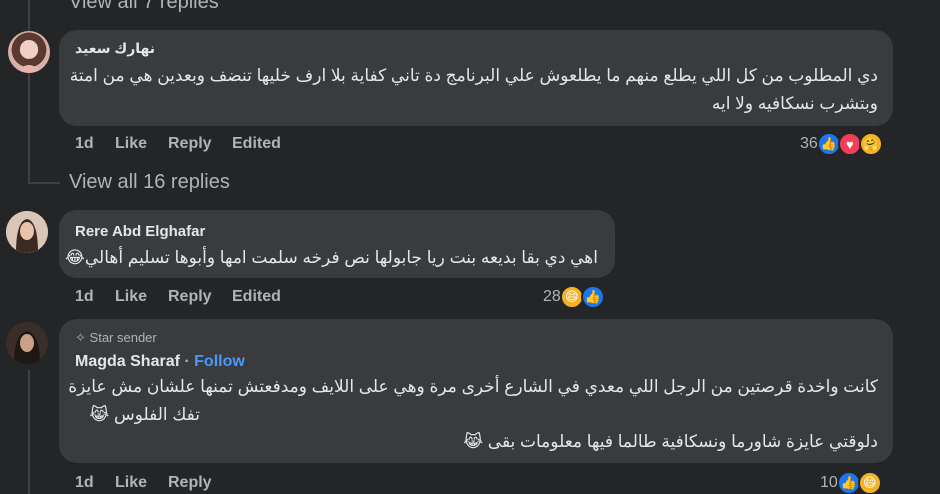 Image resolution: width=940 pixels, height=494 pixels. I want to click on star-sender-badge: ✧ Star sender, so click(116, 338).